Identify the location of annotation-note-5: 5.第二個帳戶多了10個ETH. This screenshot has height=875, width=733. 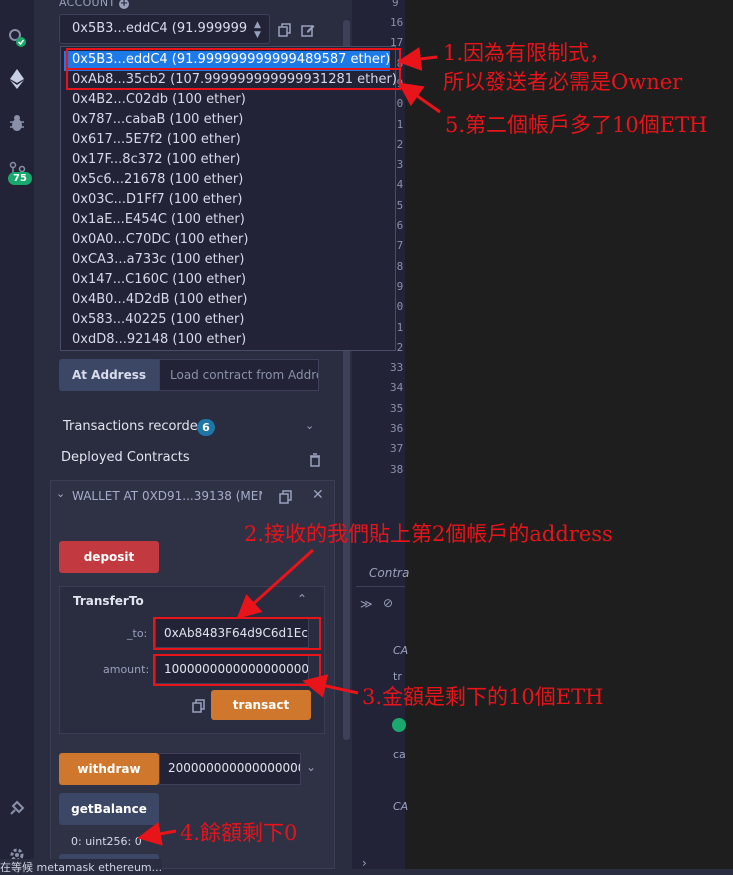
(576, 125).